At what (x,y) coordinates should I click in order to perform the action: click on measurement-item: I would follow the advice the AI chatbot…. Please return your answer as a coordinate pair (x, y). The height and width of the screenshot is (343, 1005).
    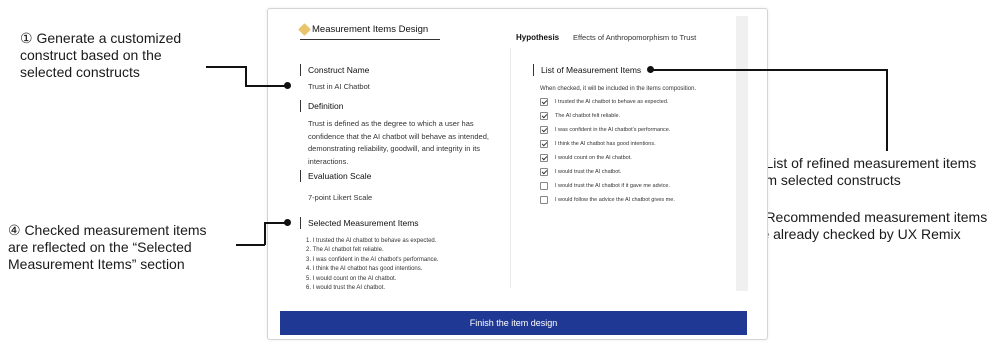
    Looking at the image, I should click on (607, 200).